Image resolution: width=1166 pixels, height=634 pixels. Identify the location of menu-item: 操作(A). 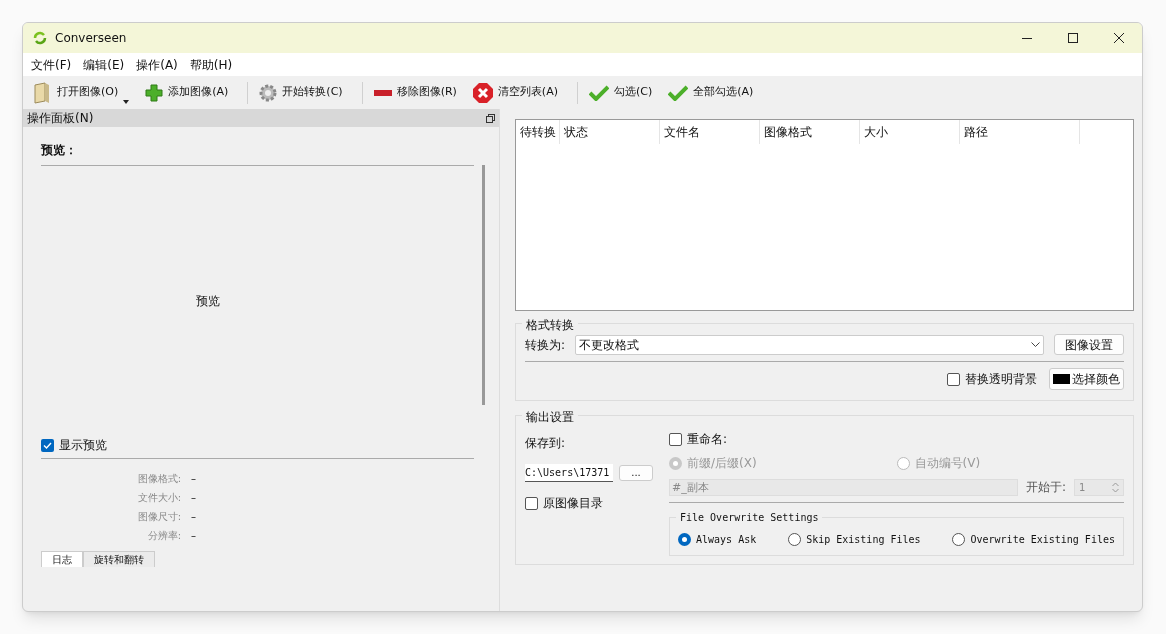
(157, 64).